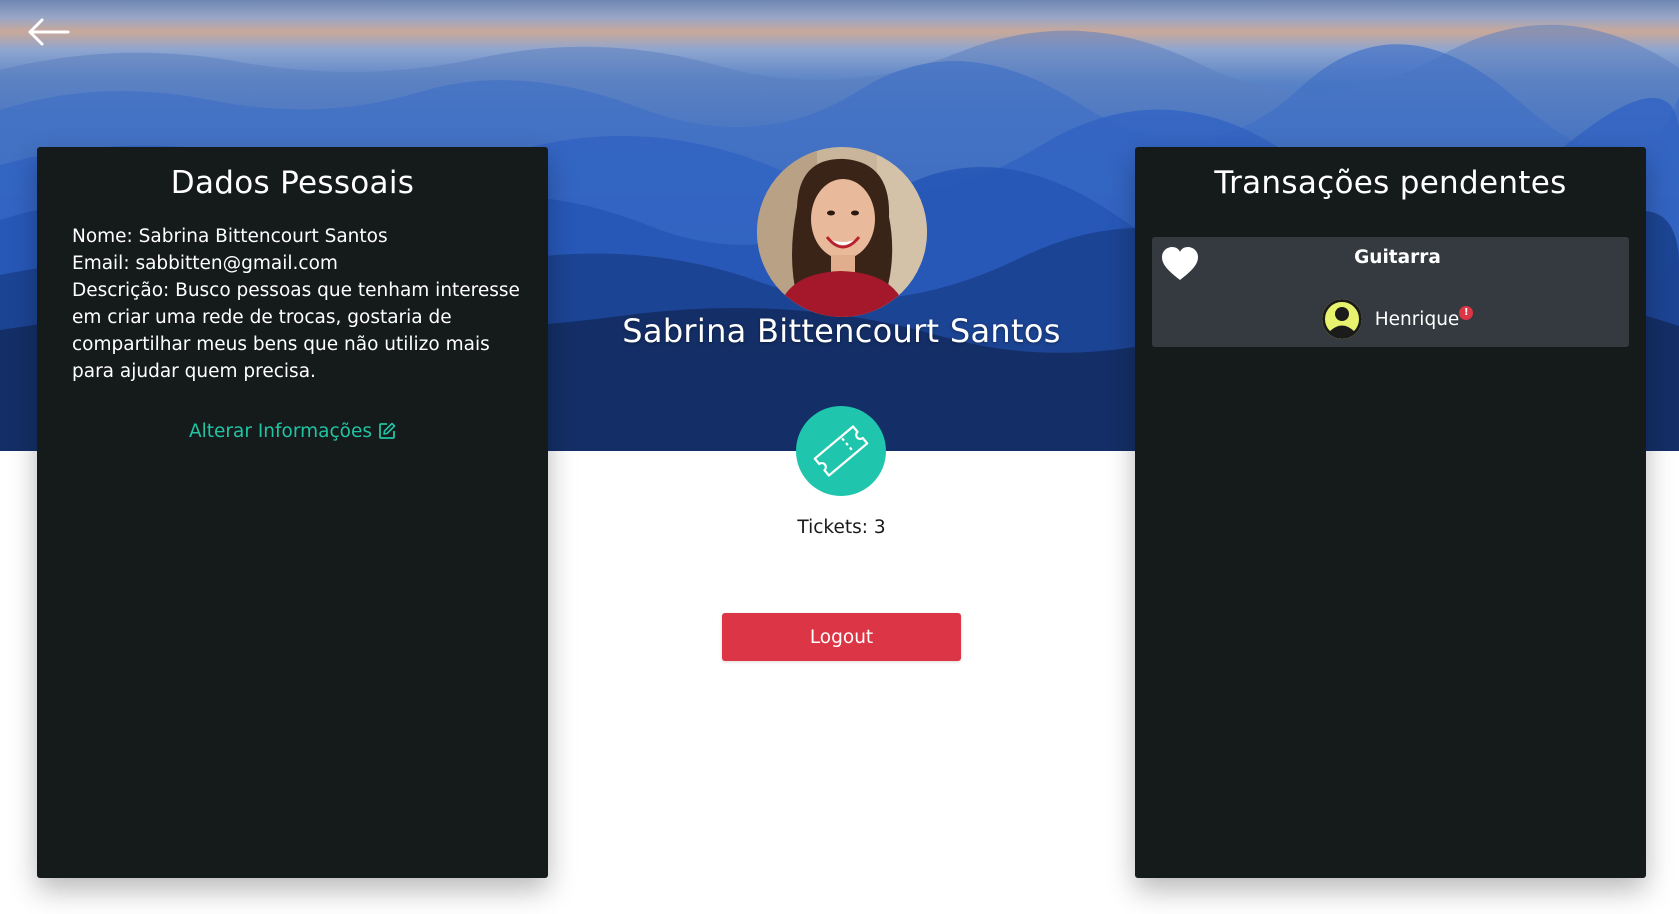 The height and width of the screenshot is (914, 1679). I want to click on email-line: Email: sabbitten@gmail.com, so click(205, 263).